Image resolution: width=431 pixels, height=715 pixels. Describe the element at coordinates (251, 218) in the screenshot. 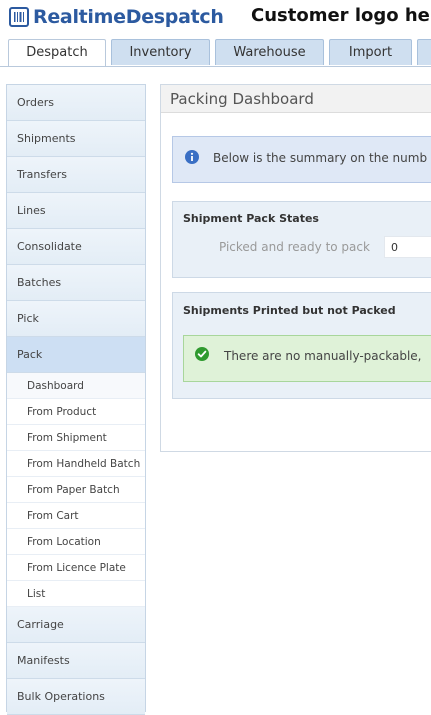

I see `section-title: Shipment Pack States` at that location.